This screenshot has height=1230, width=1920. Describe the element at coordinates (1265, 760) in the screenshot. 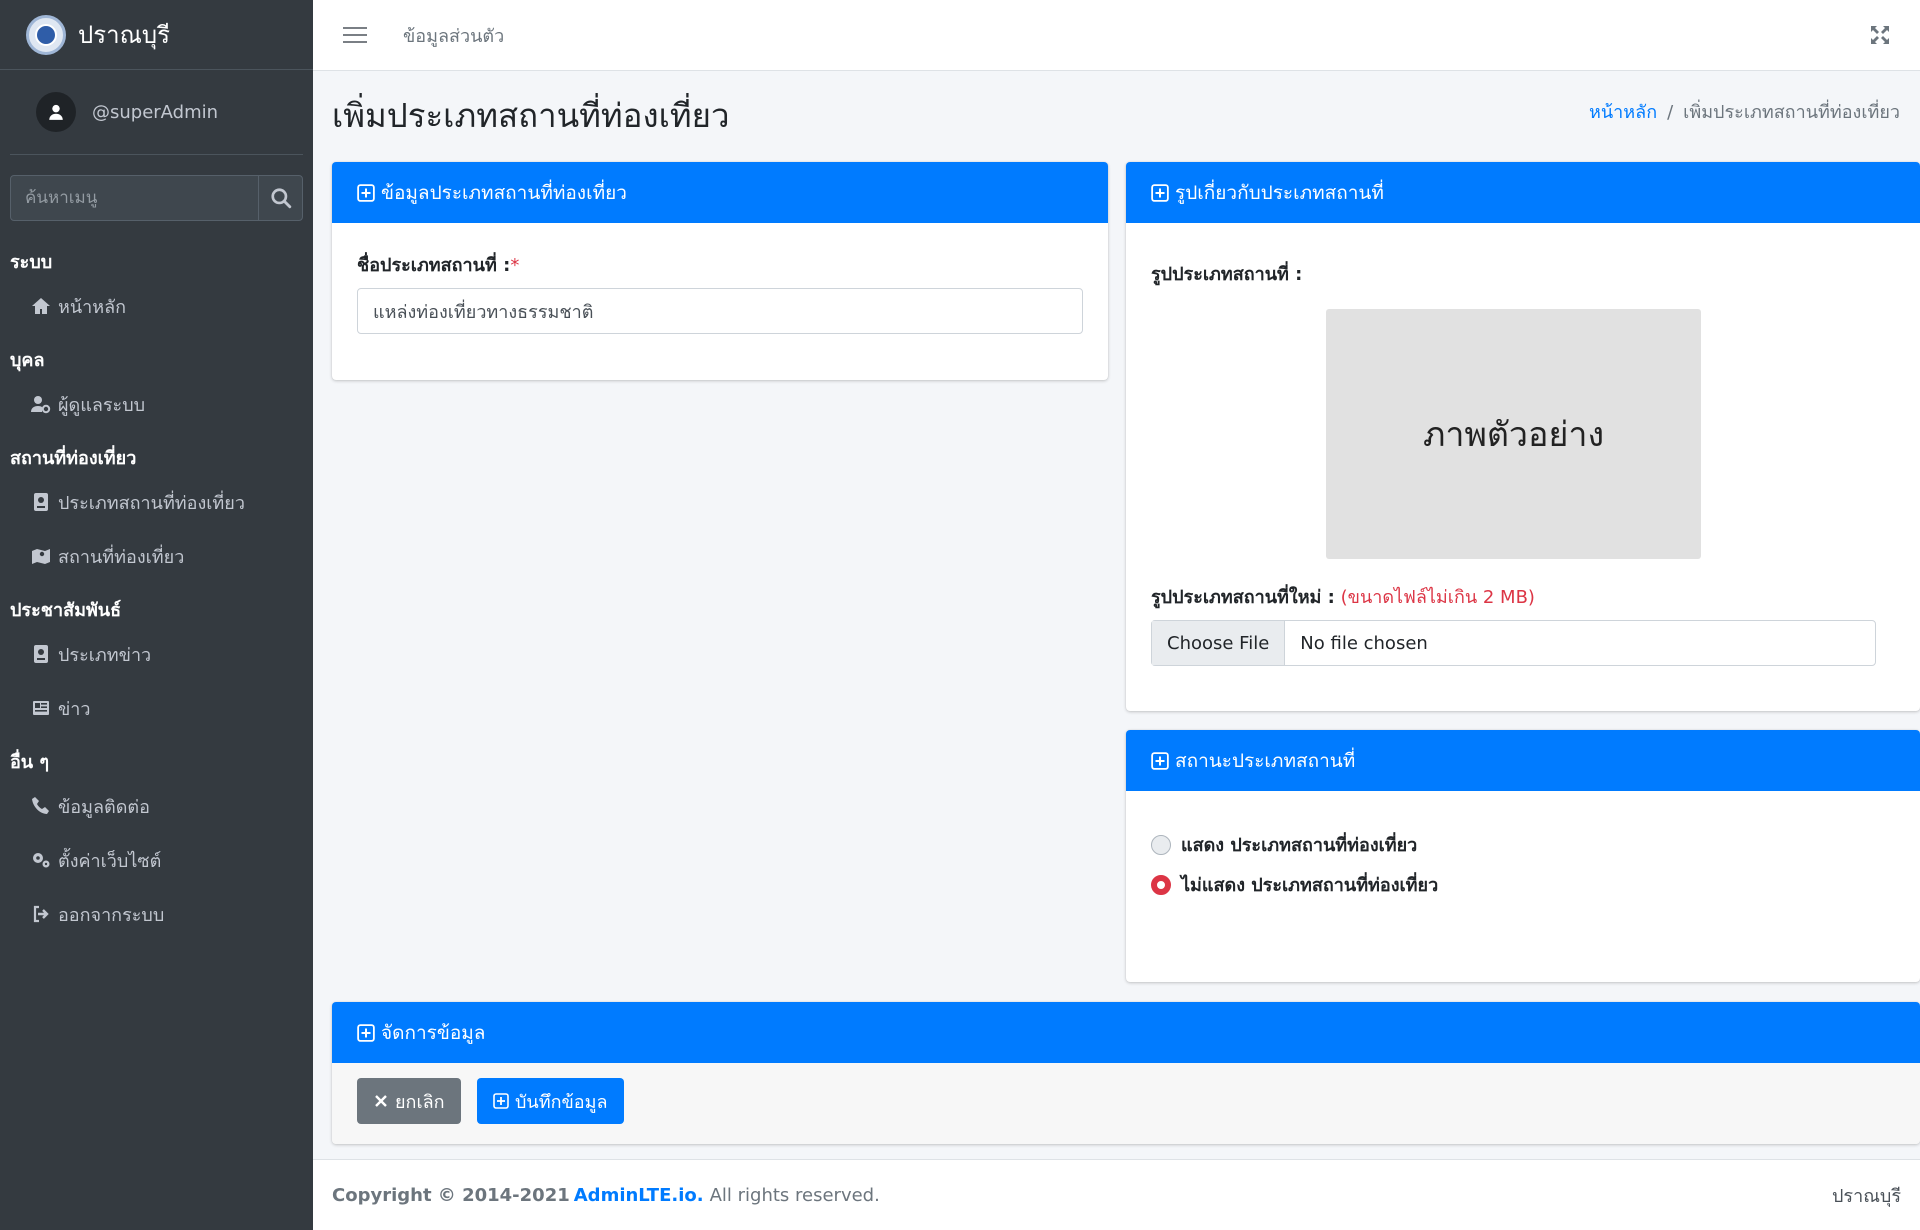

I see `status-card-title: สถานะประเภทสถานที่` at that location.